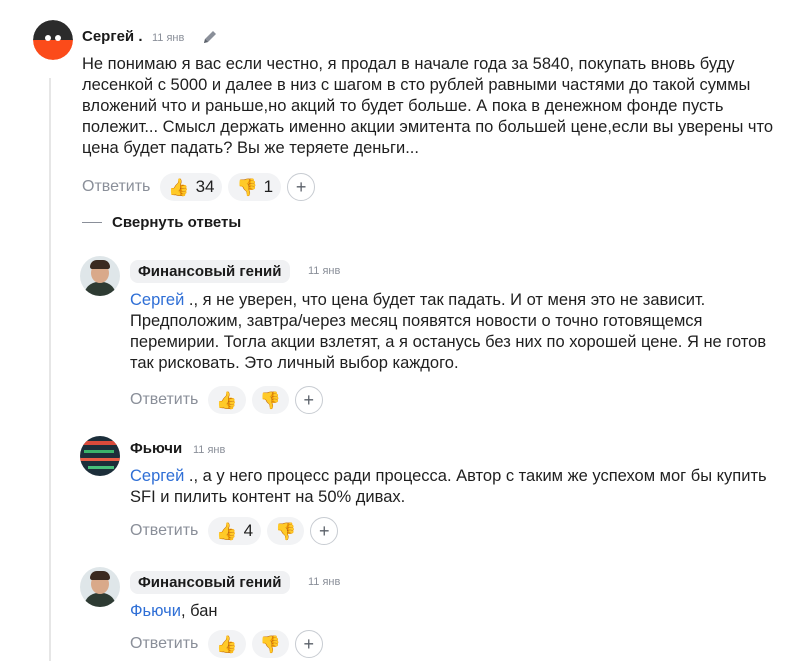 The image size is (797, 661). Describe the element at coordinates (168, 38) in the screenshot. I see `comment-date: 11 янв` at that location.